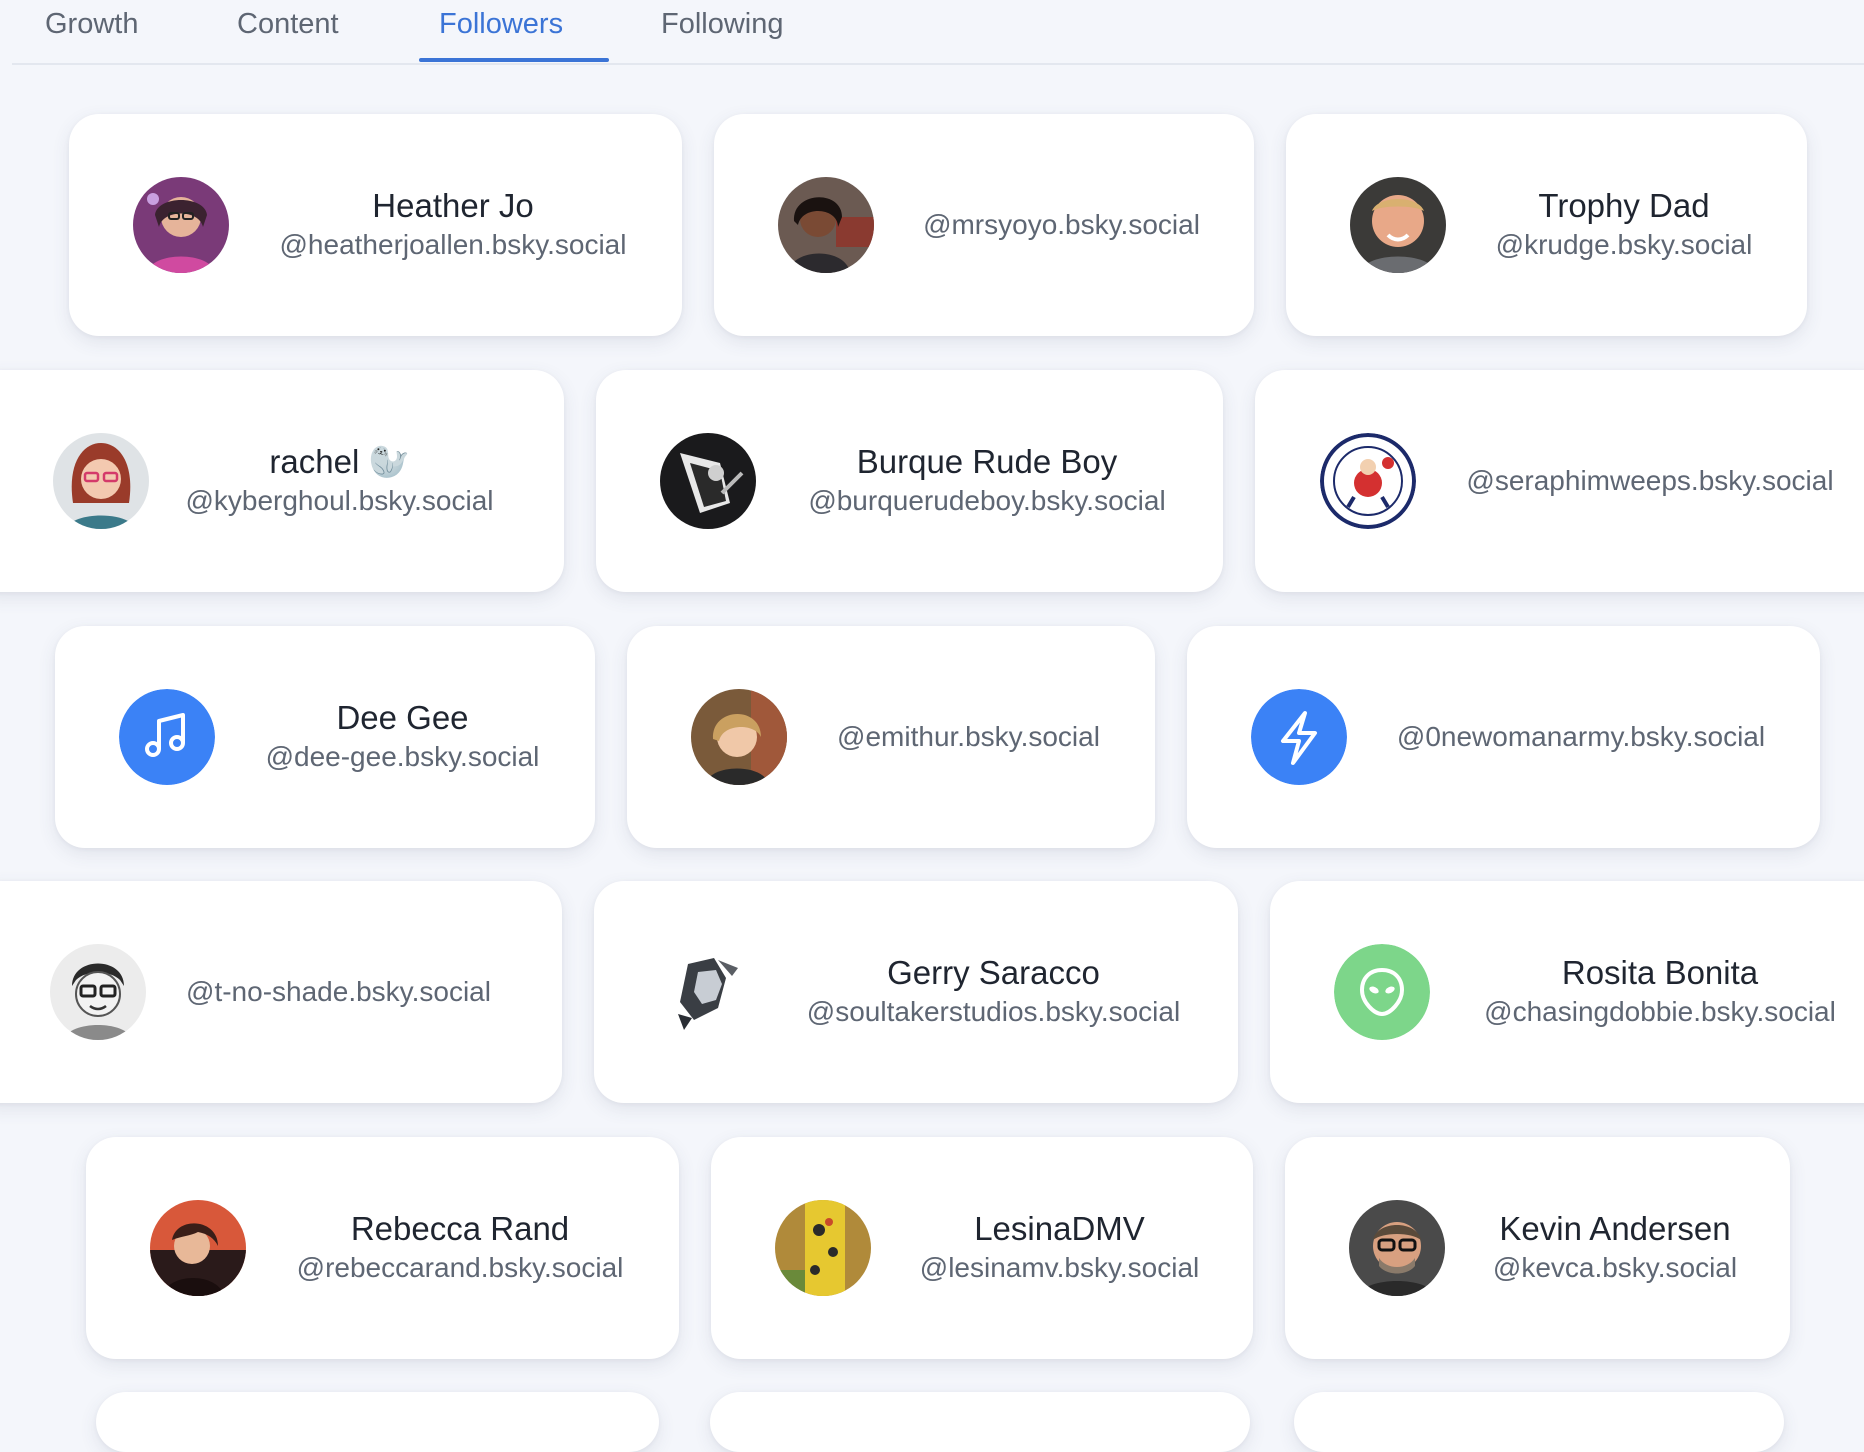 Image resolution: width=1864 pixels, height=1452 pixels. Describe the element at coordinates (987, 461) in the screenshot. I see `follower-name: Burque Rude Boy` at that location.